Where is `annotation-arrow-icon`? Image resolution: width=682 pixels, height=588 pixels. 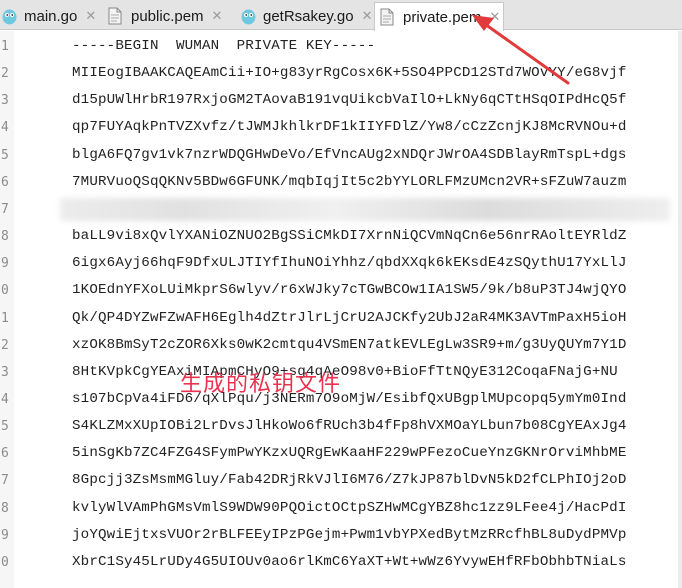 annotation-arrow-icon is located at coordinates (521, 50).